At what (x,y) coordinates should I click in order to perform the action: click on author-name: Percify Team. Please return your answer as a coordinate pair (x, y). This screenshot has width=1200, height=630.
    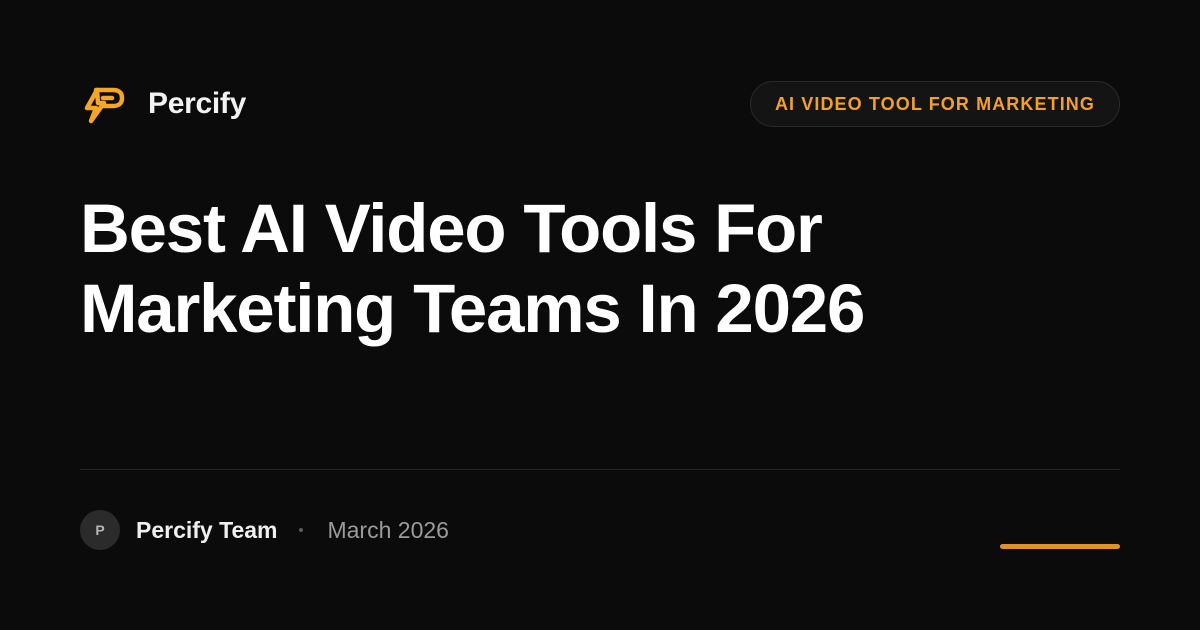
    Looking at the image, I should click on (207, 529).